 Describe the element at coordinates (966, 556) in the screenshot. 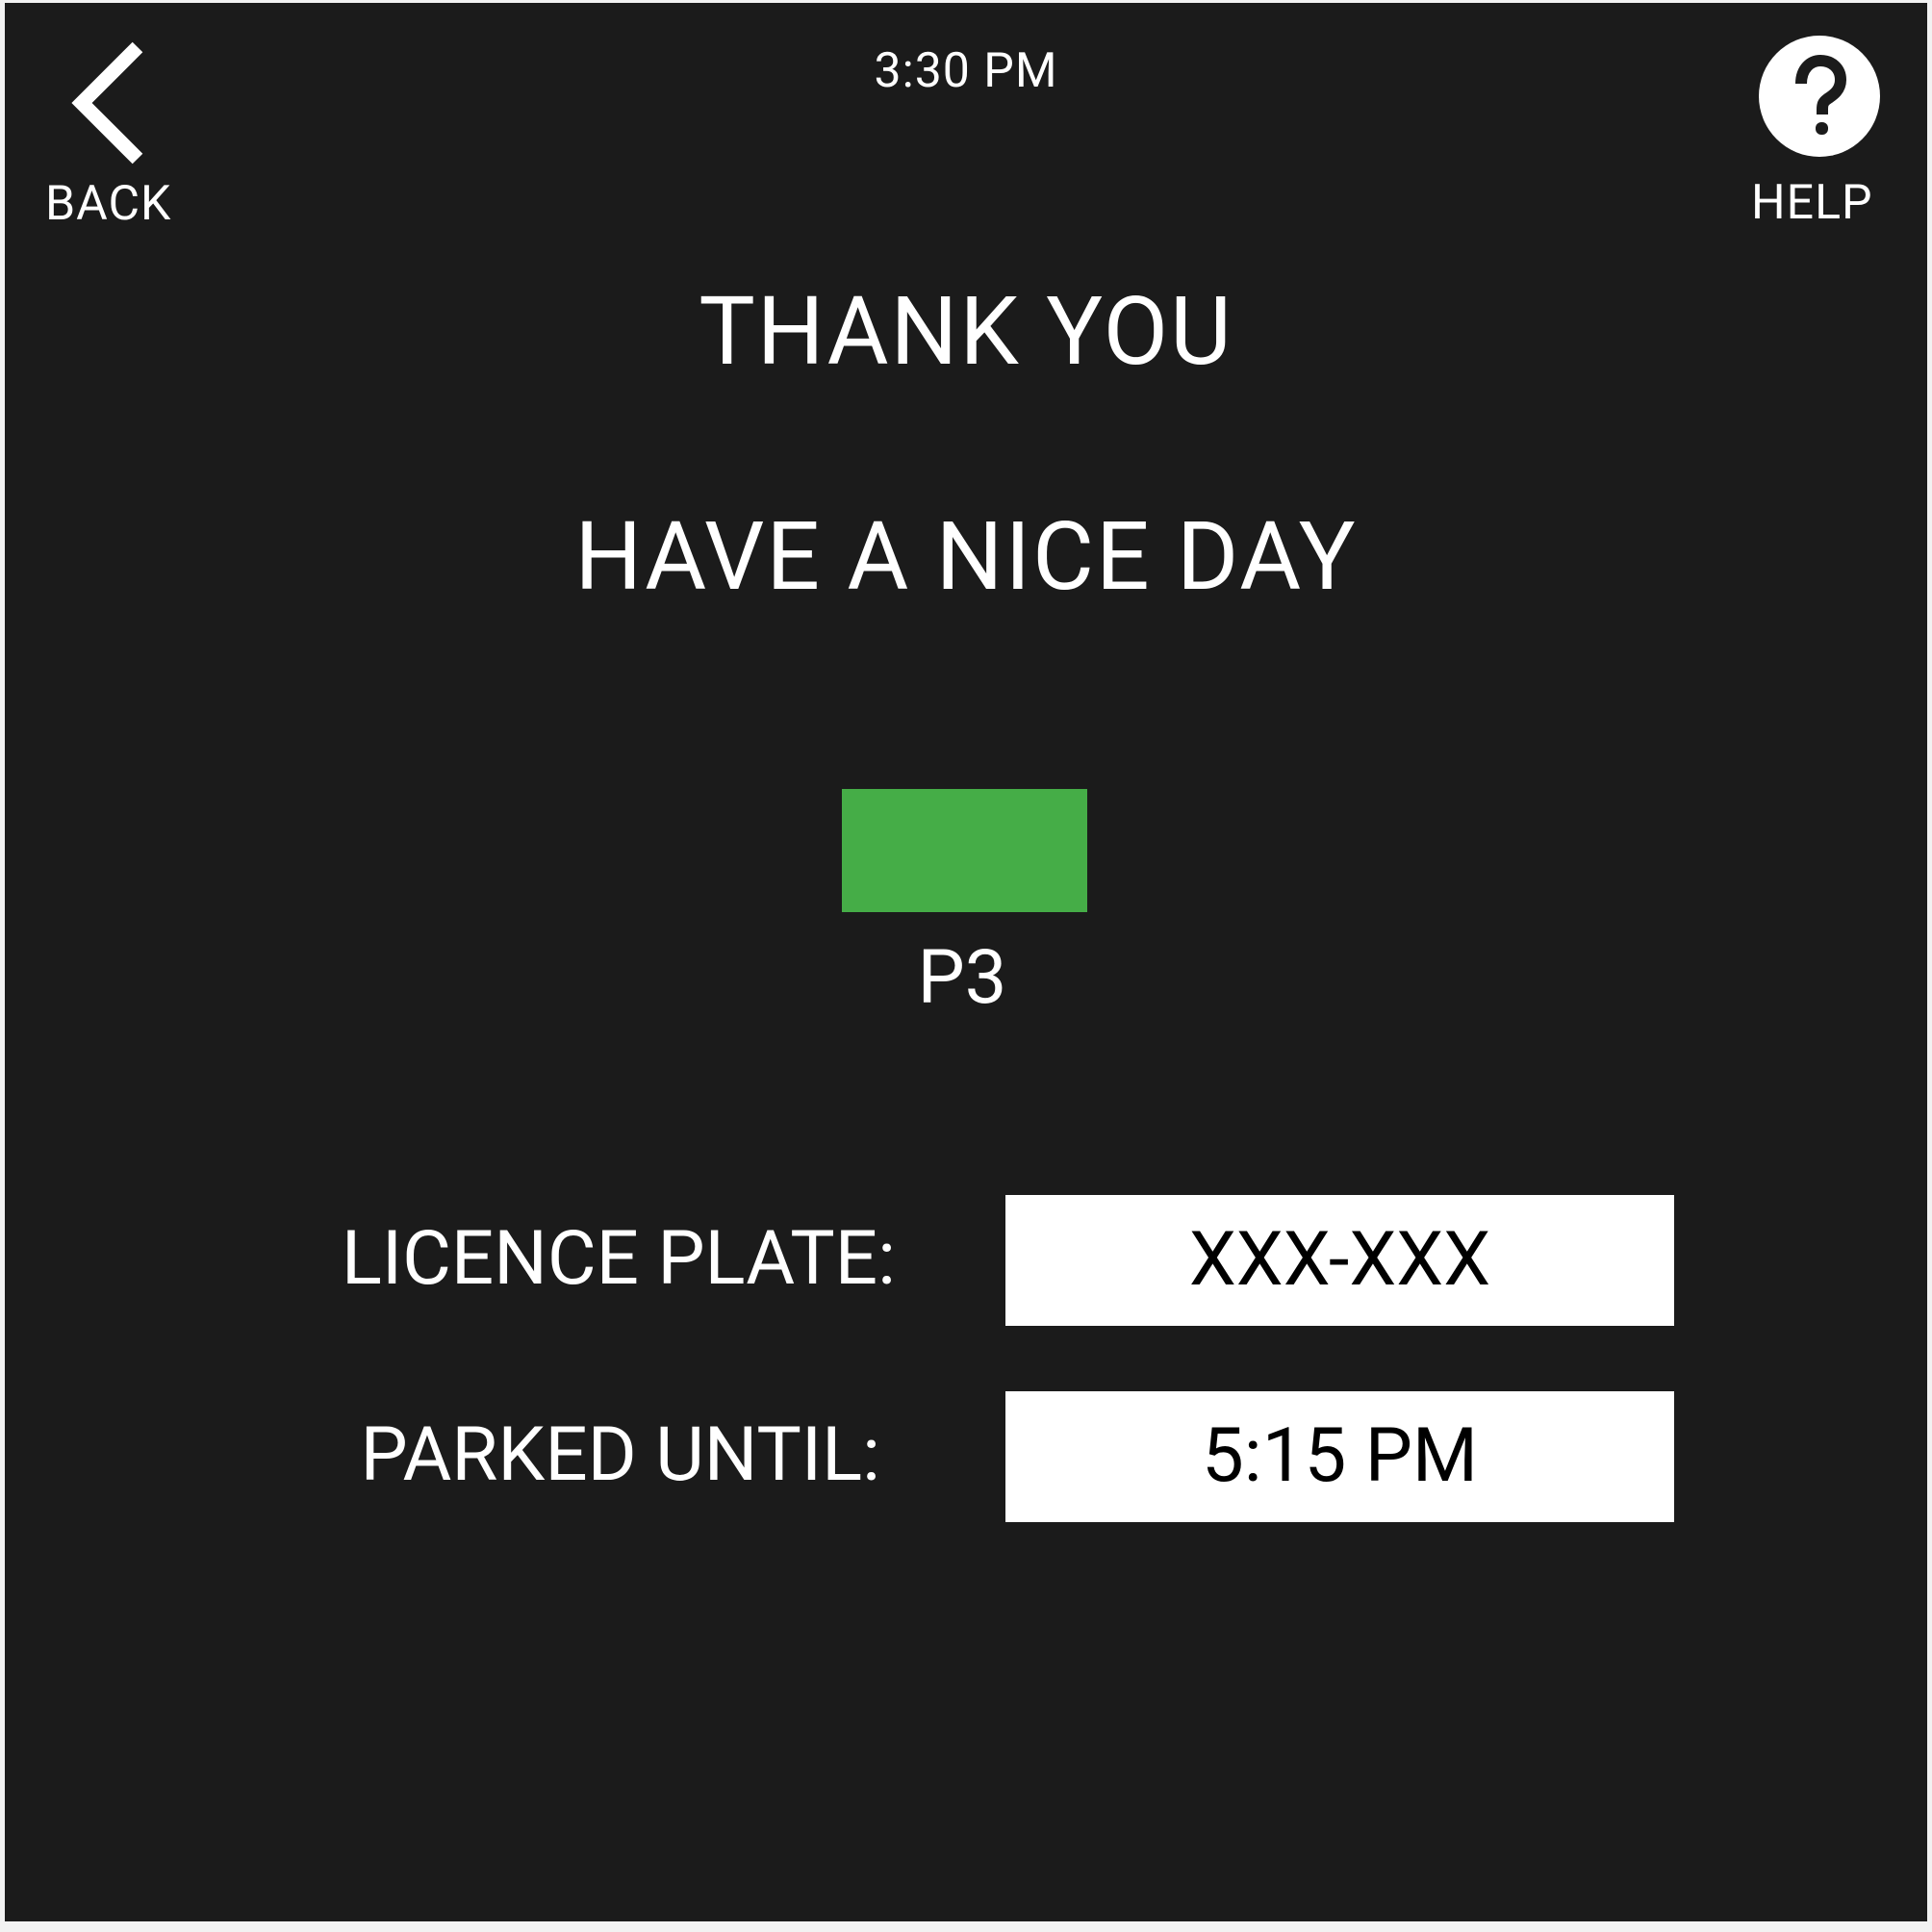

I see `nice-day-heading: HAVE A NICE DAY` at that location.